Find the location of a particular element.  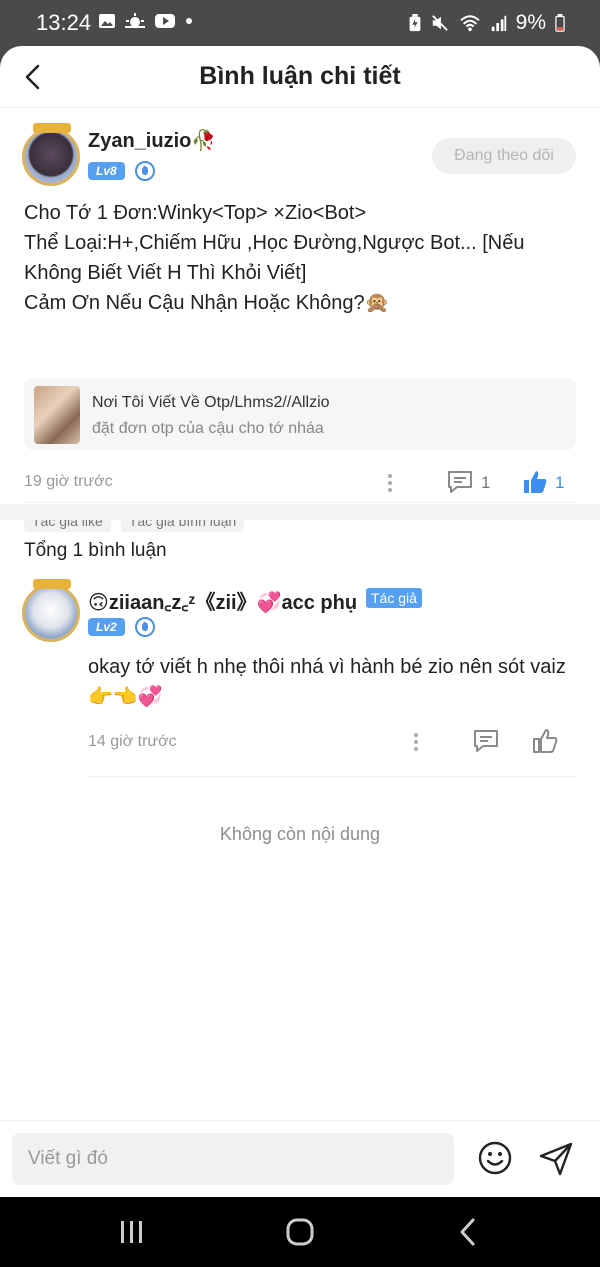

status-time: 13:24 is located at coordinates (64, 22).